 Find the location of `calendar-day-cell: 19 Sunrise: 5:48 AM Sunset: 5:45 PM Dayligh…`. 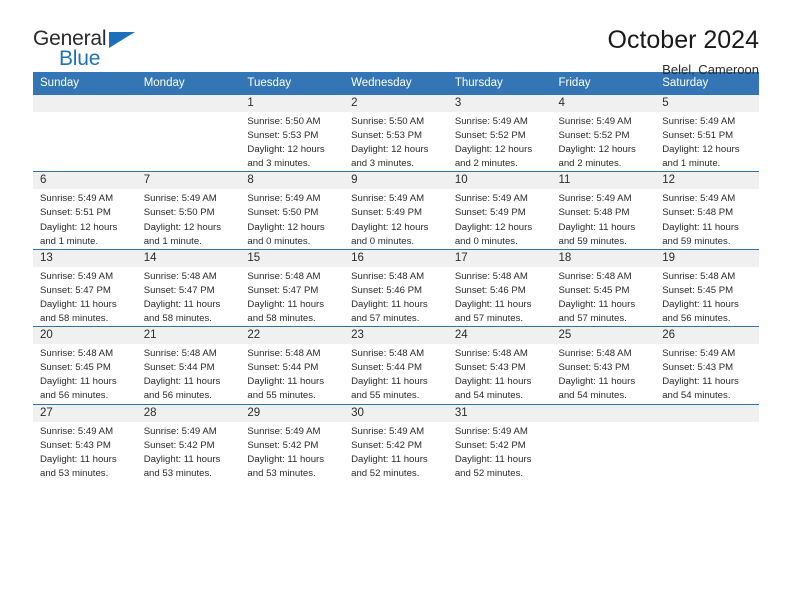

calendar-day-cell: 19 Sunrise: 5:48 AM Sunset: 5:45 PM Dayligh… is located at coordinates (707, 287).